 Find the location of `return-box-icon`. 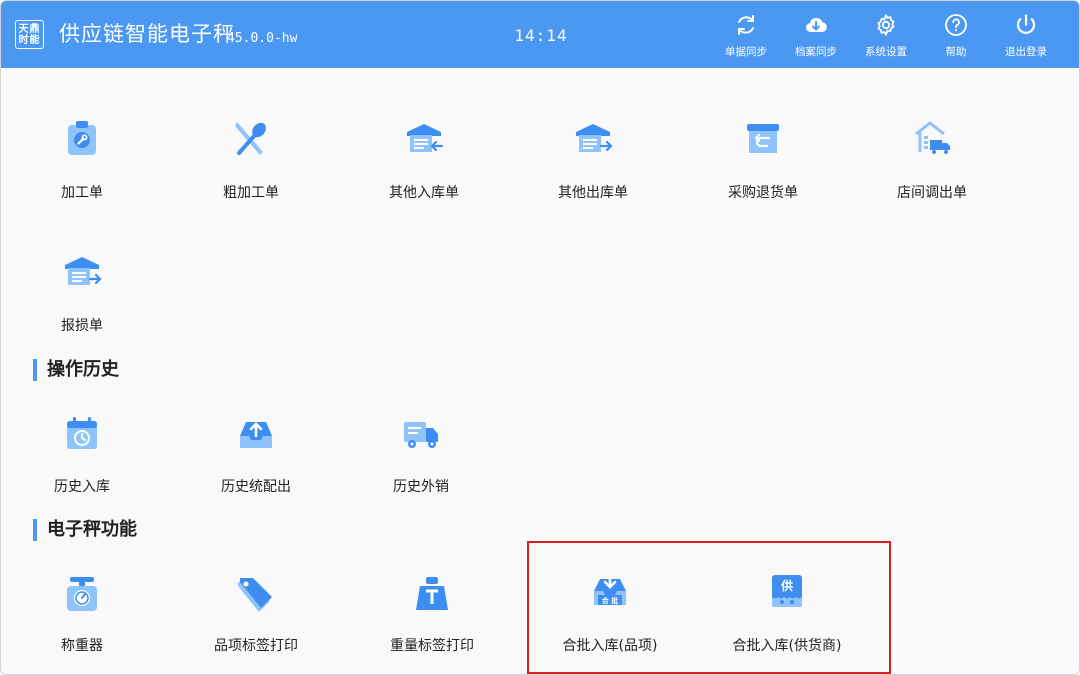

return-box-icon is located at coordinates (763, 138).